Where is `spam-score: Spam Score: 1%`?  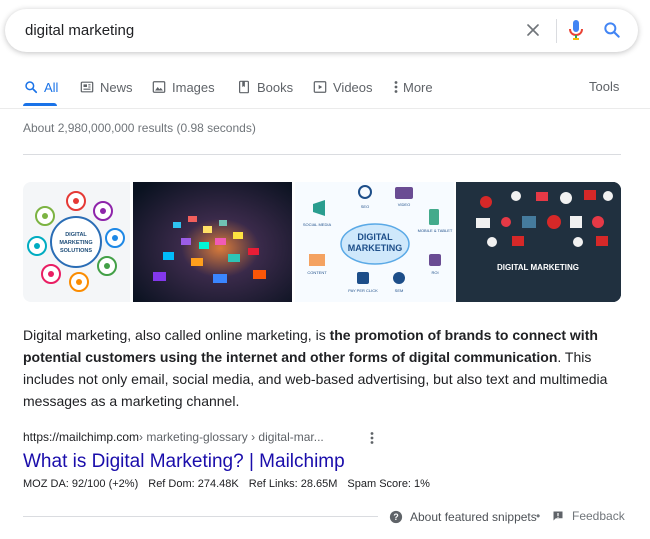 spam-score: Spam Score: 1% is located at coordinates (388, 484).